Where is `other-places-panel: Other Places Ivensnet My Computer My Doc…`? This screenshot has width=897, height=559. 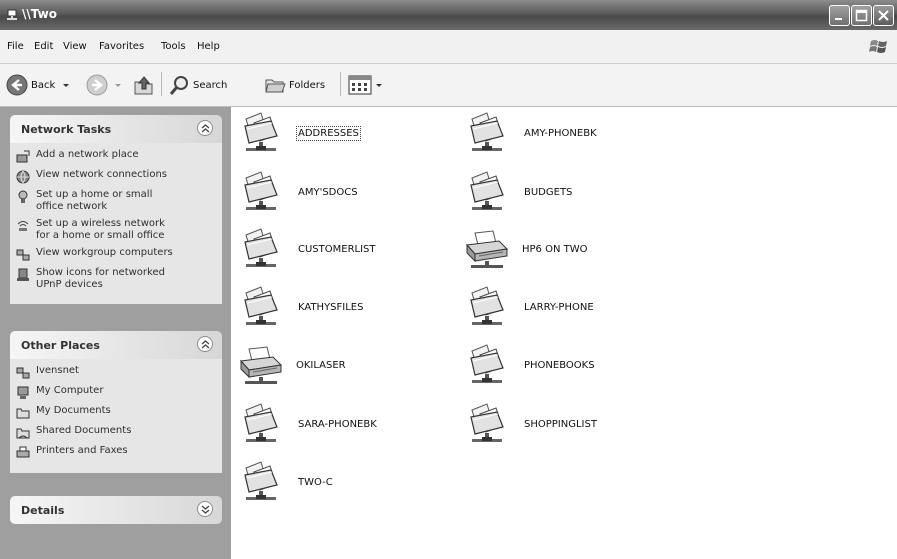 other-places-panel: Other Places Ivensnet My Computer My Doc… is located at coordinates (116, 402).